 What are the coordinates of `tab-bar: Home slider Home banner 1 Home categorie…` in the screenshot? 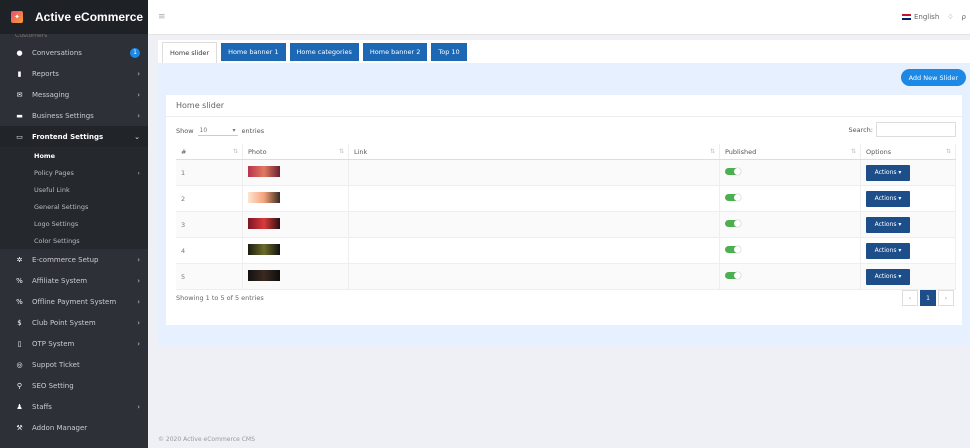 It's located at (564, 51).